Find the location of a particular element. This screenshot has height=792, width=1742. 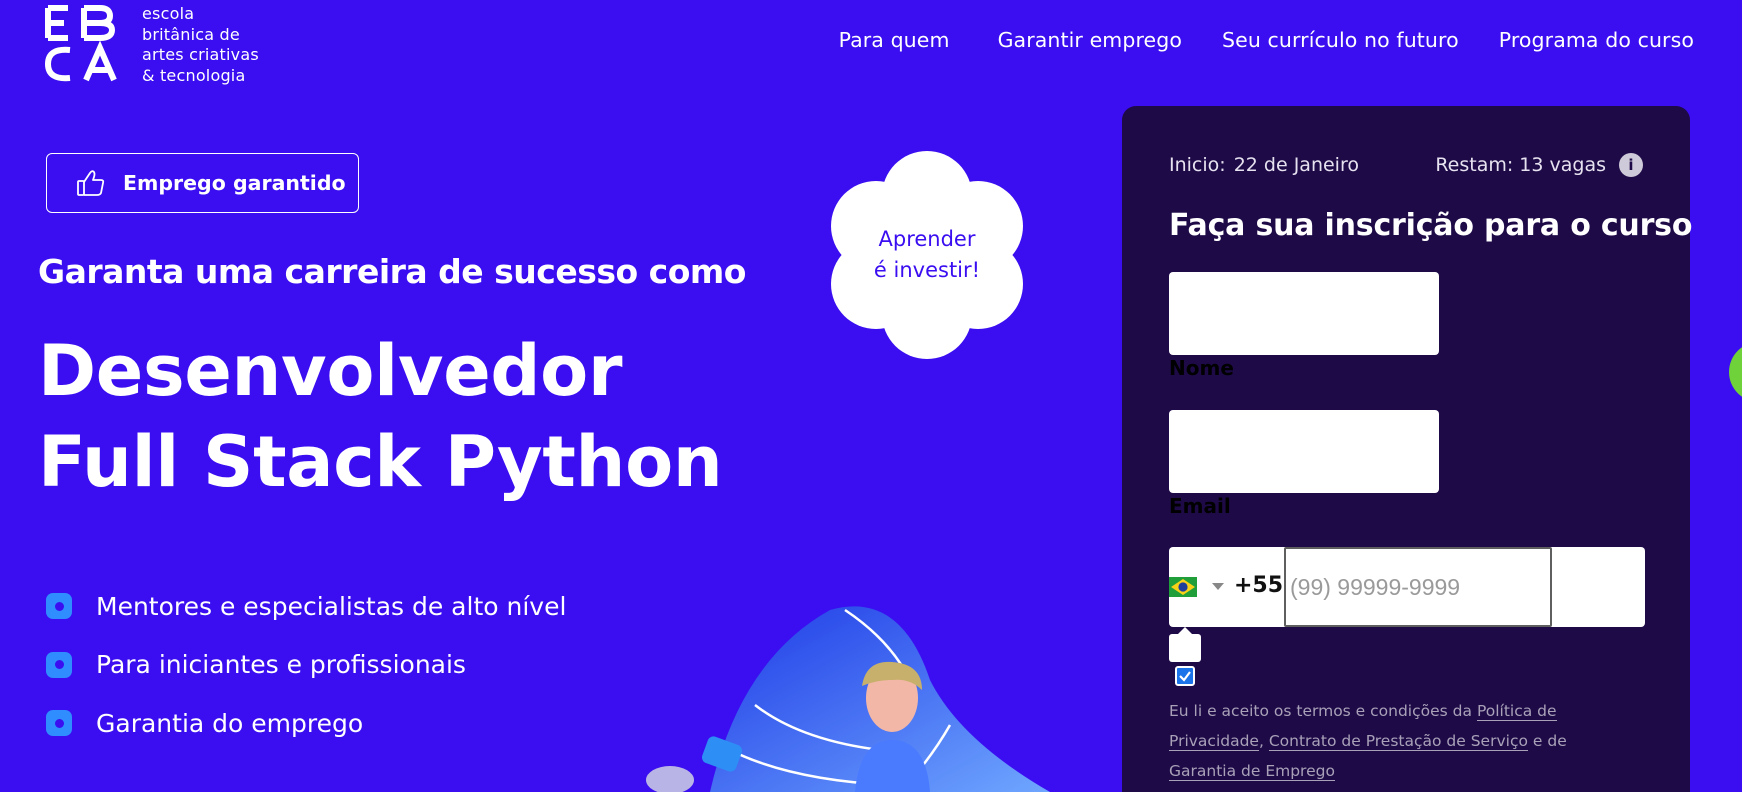

job-guarantee-link: Garantia de Emprego is located at coordinates (1252, 771).